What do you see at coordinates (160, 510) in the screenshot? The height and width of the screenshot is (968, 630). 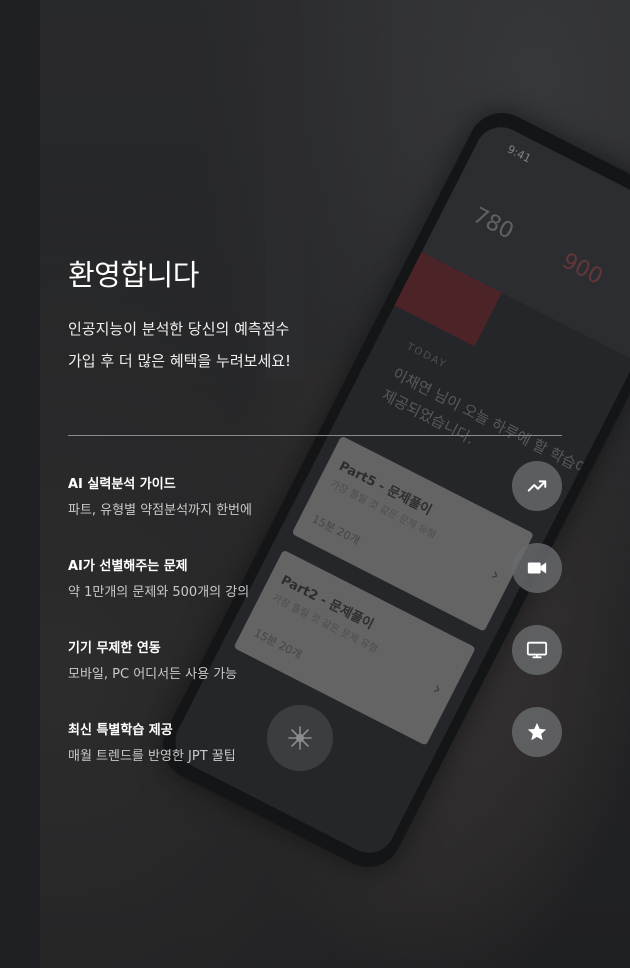 I see `feature-description: 파트, 유형별 약점분석까지 한번에` at bounding box center [160, 510].